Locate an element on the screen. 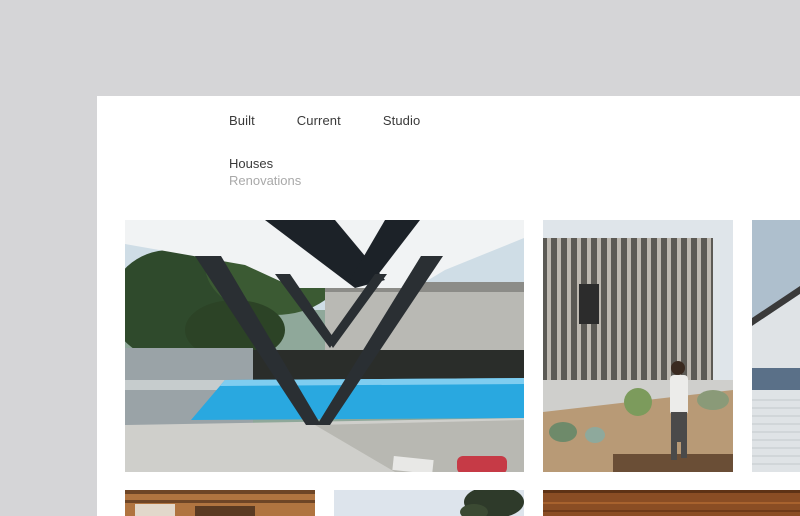 The image size is (800, 516). weatherboard-house-photo is located at coordinates (776, 346).